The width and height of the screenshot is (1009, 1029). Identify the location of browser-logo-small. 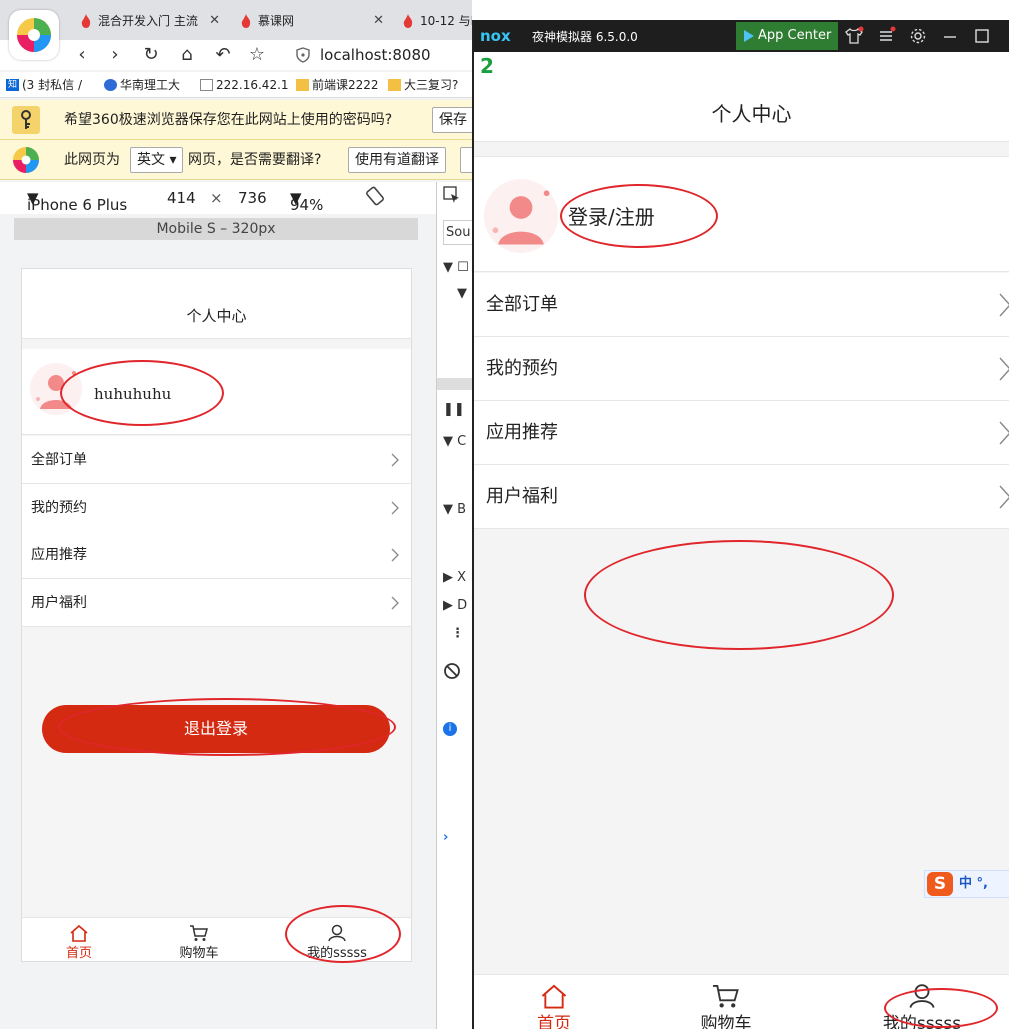
(26, 160).